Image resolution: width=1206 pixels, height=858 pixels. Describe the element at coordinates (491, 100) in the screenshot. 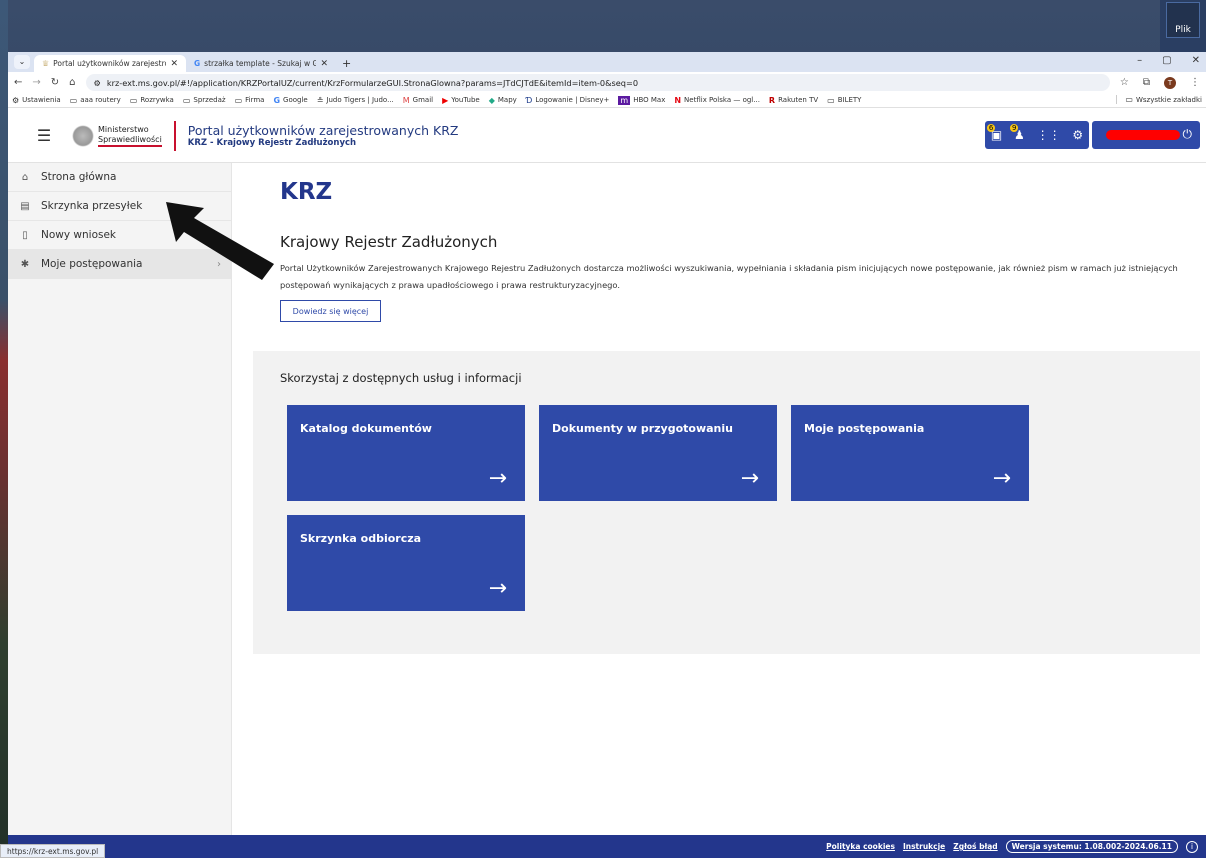

I see `maps-icon: ◆` at that location.